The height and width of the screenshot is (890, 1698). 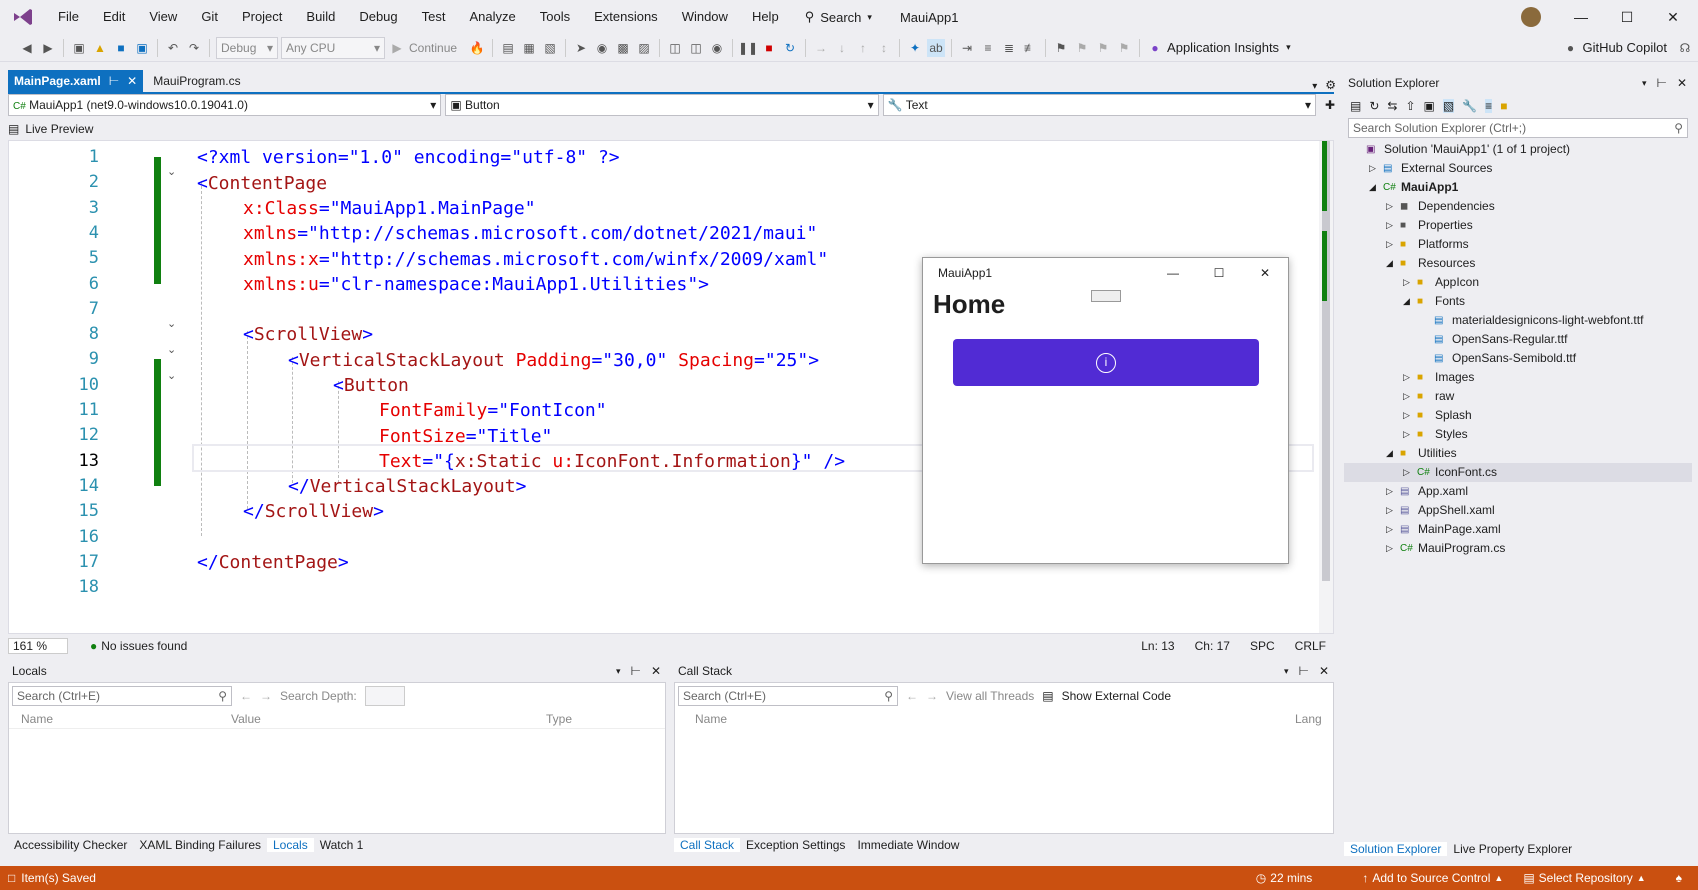 I want to click on whitespace-indicator: SPC, so click(x=1262, y=646).